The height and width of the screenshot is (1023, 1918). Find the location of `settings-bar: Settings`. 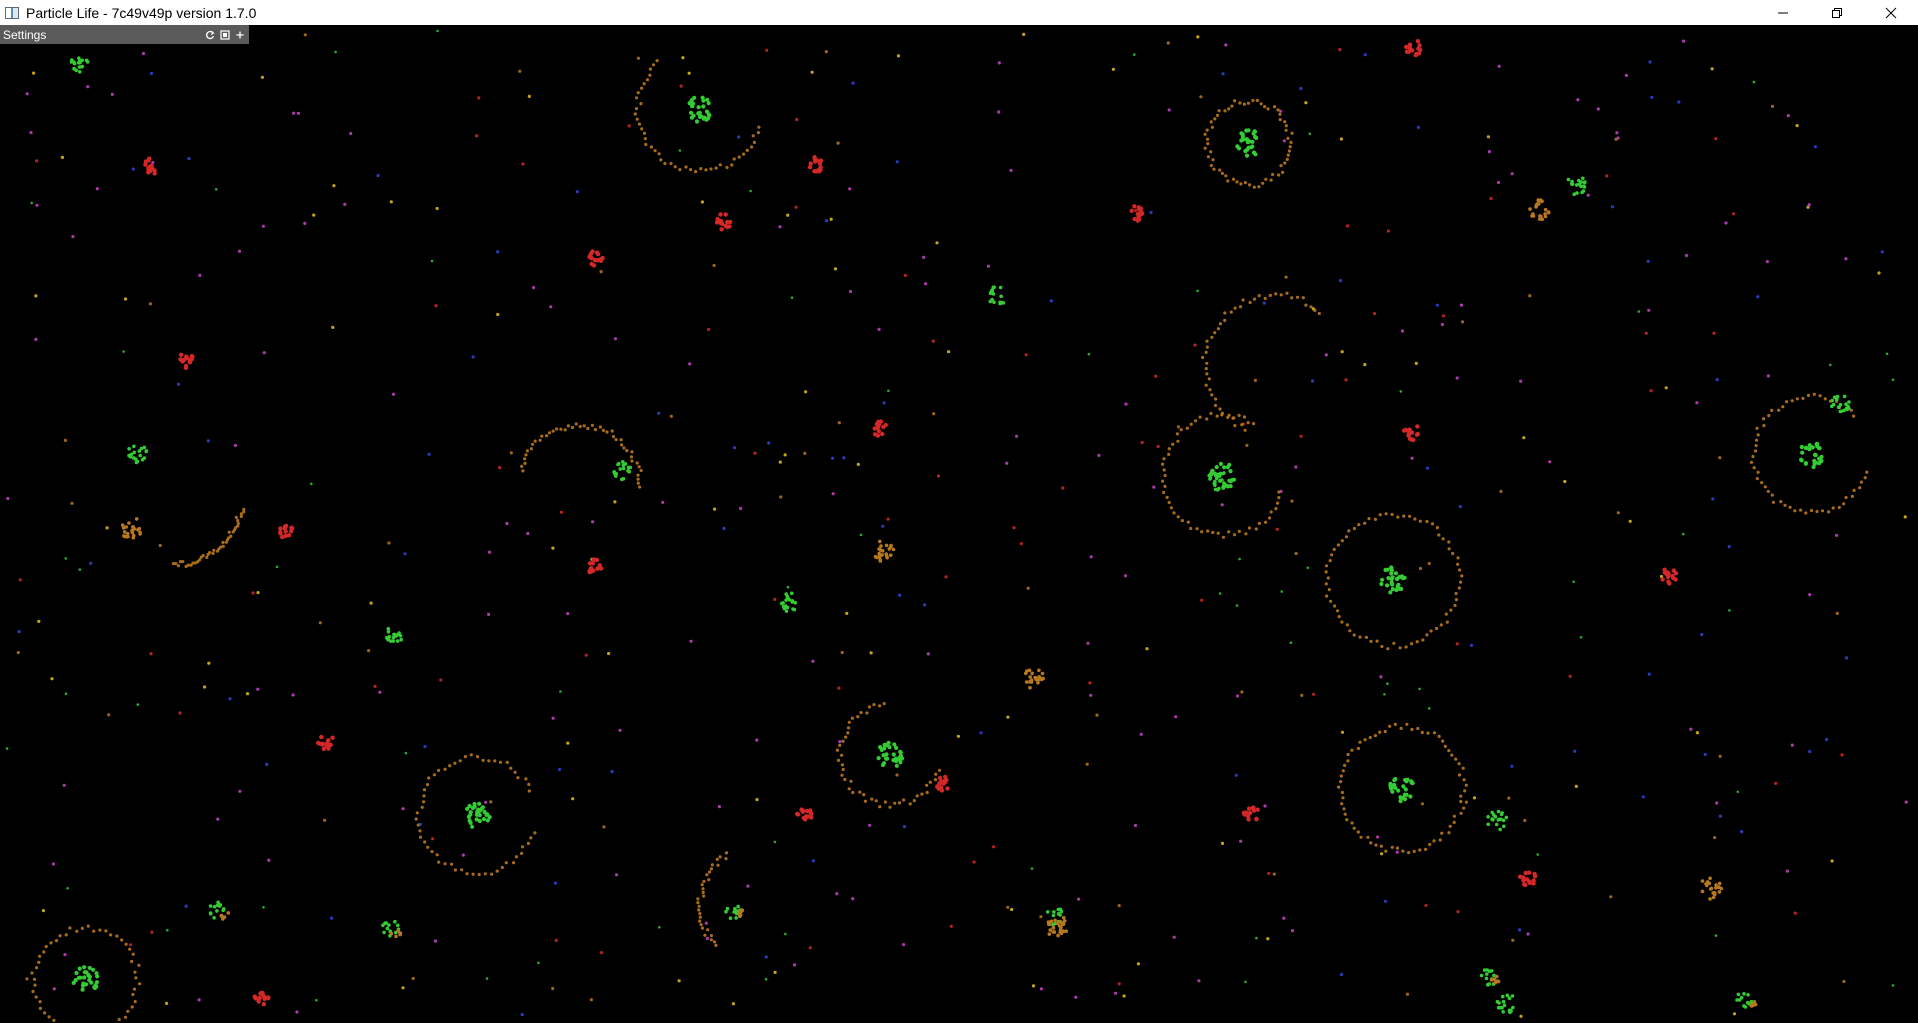

settings-bar: Settings is located at coordinates (124, 34).